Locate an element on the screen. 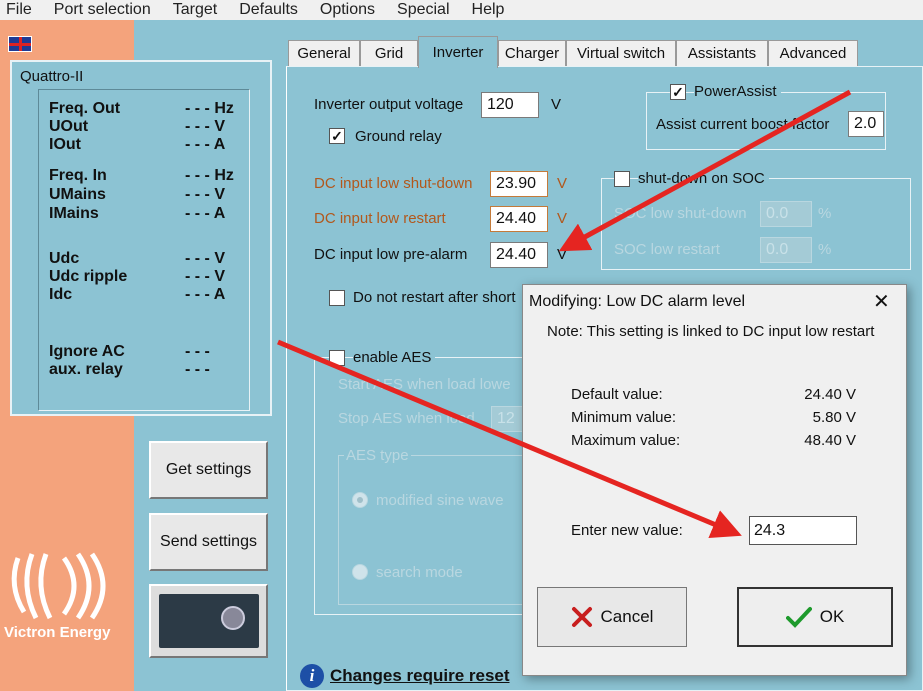 This screenshot has width=923, height=691. default-value-label: Default value: is located at coordinates (617, 394).